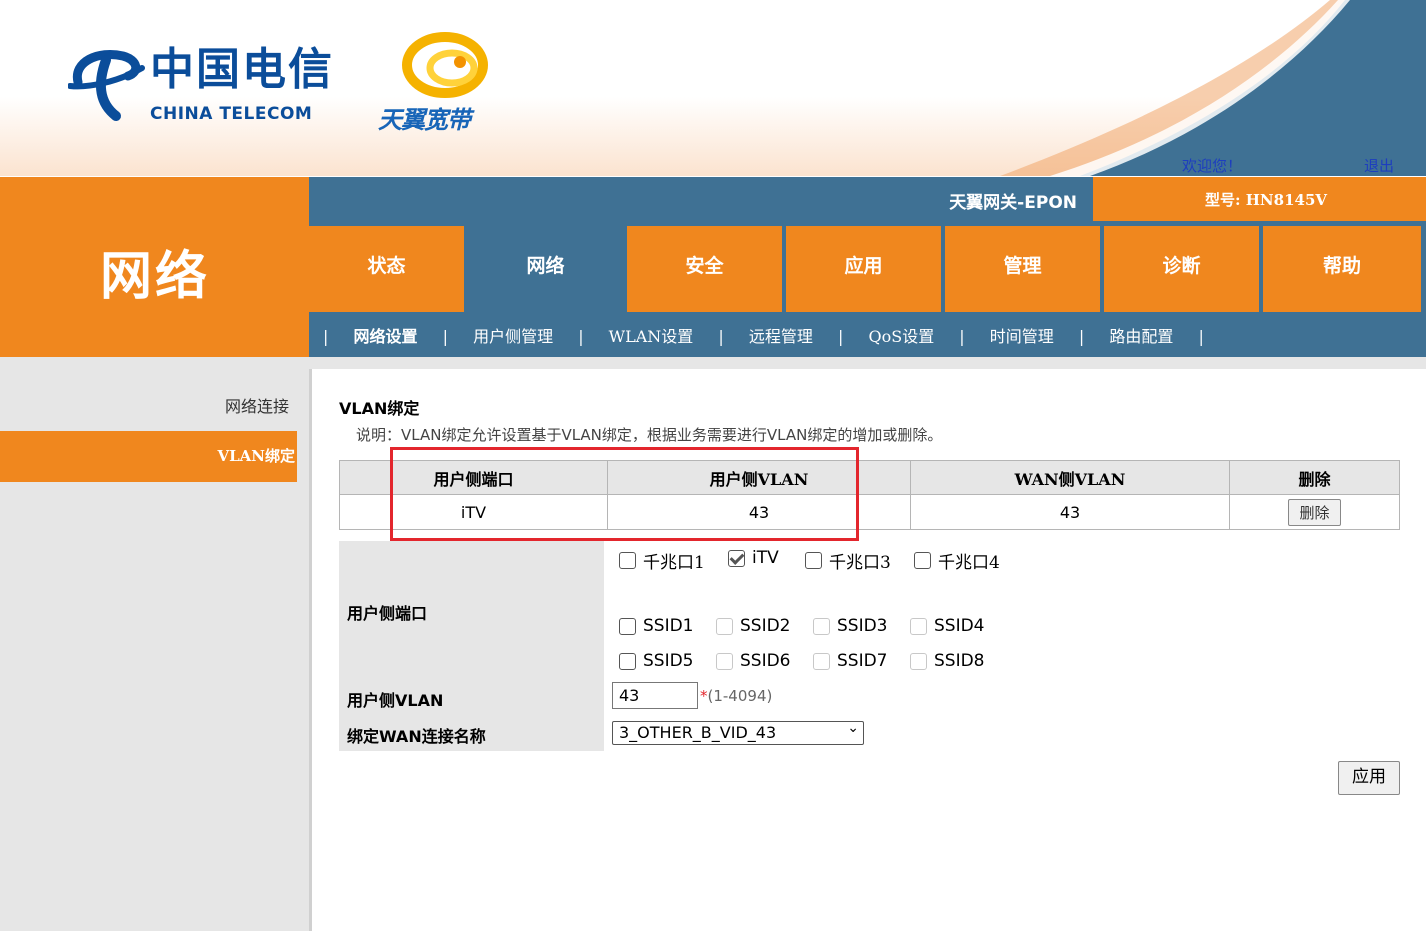 This screenshot has height=931, width=1426. Describe the element at coordinates (154, 644) in the screenshot. I see `sidebar: 网络连接 VLAN绑定` at that location.